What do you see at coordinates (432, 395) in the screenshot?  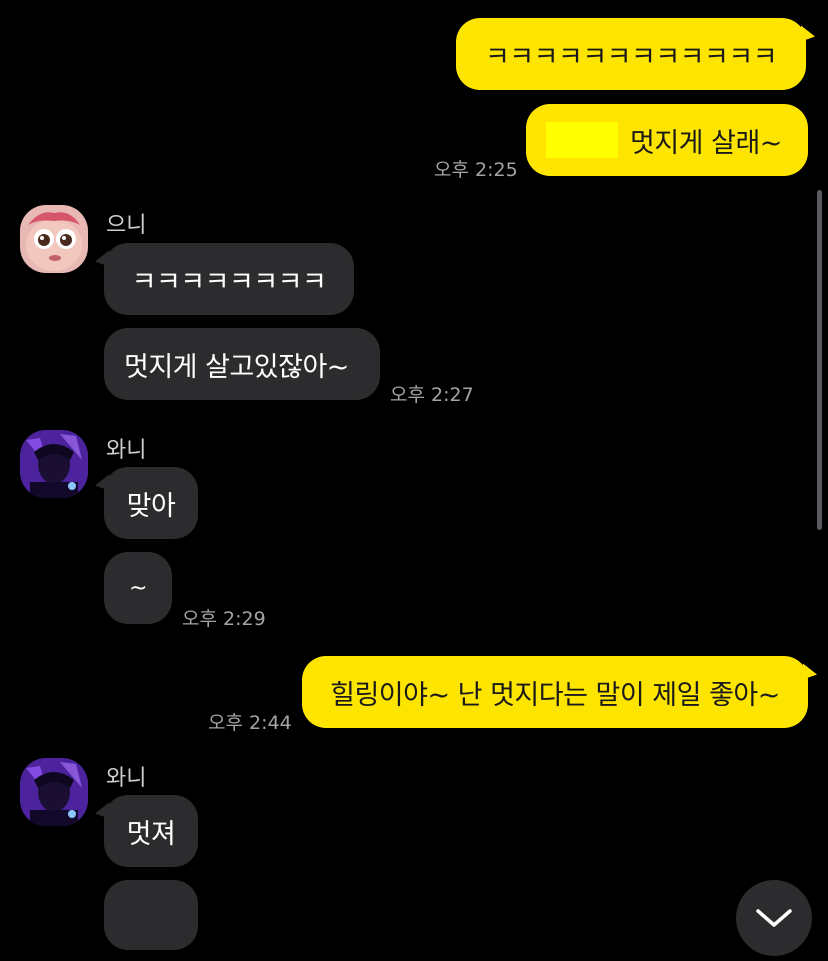 I see `message-timestamp: 오후 2:27` at bounding box center [432, 395].